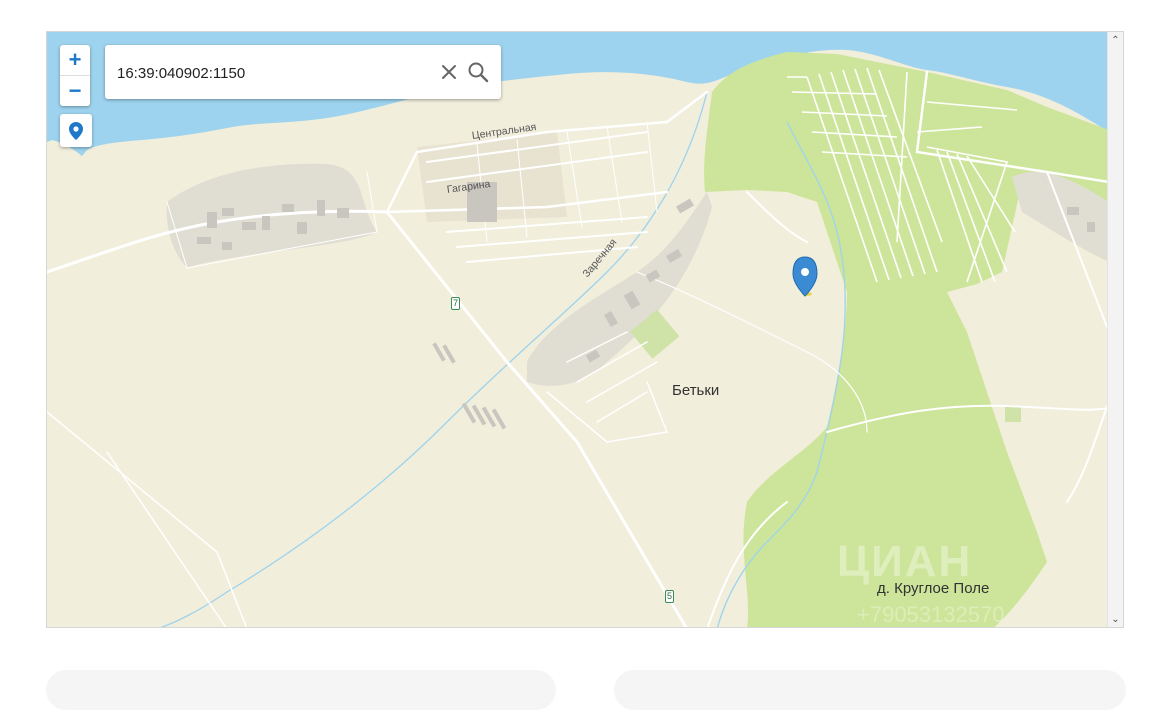 Image resolution: width=1159 pixels, height=710 pixels. Describe the element at coordinates (301, 690) in the screenshot. I see `info-card-left` at that location.